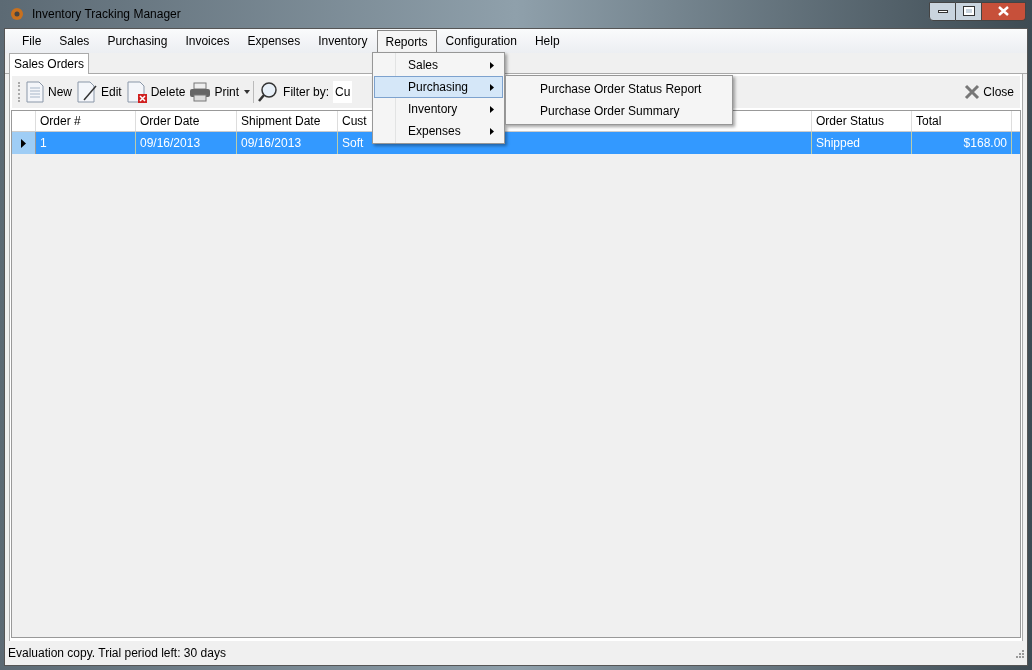  Describe the element at coordinates (343, 92) in the screenshot. I see `filter-dropdown: Cu` at that location.